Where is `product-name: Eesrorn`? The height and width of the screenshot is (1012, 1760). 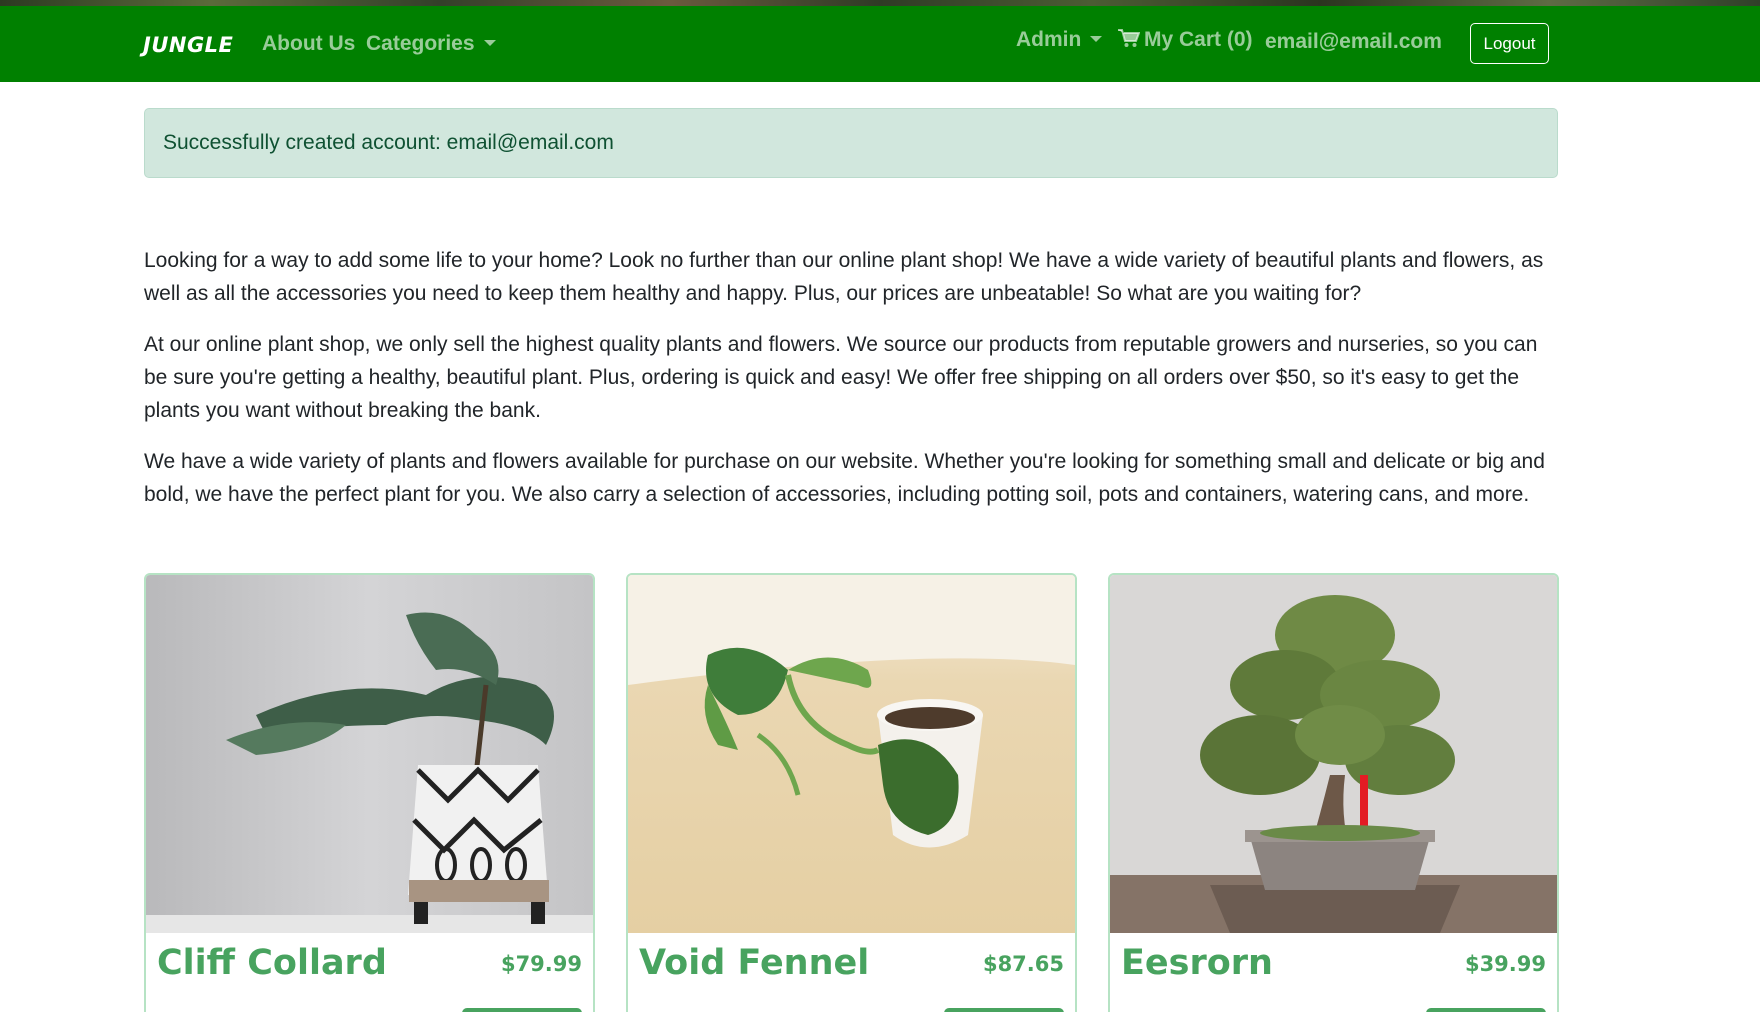 product-name: Eesrorn is located at coordinates (1197, 963).